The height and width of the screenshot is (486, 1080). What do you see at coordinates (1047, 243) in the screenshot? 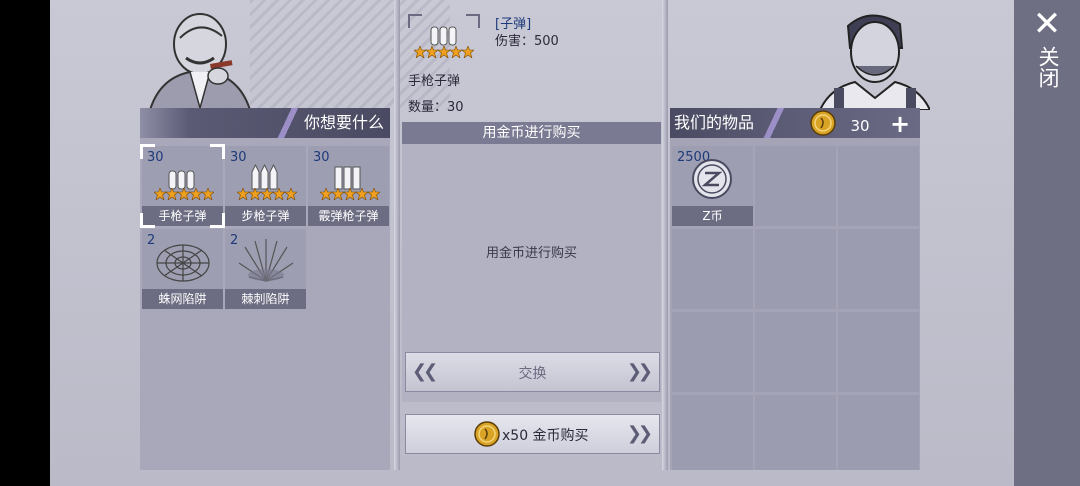
I see `close-bar: ✕ 关闭` at bounding box center [1047, 243].